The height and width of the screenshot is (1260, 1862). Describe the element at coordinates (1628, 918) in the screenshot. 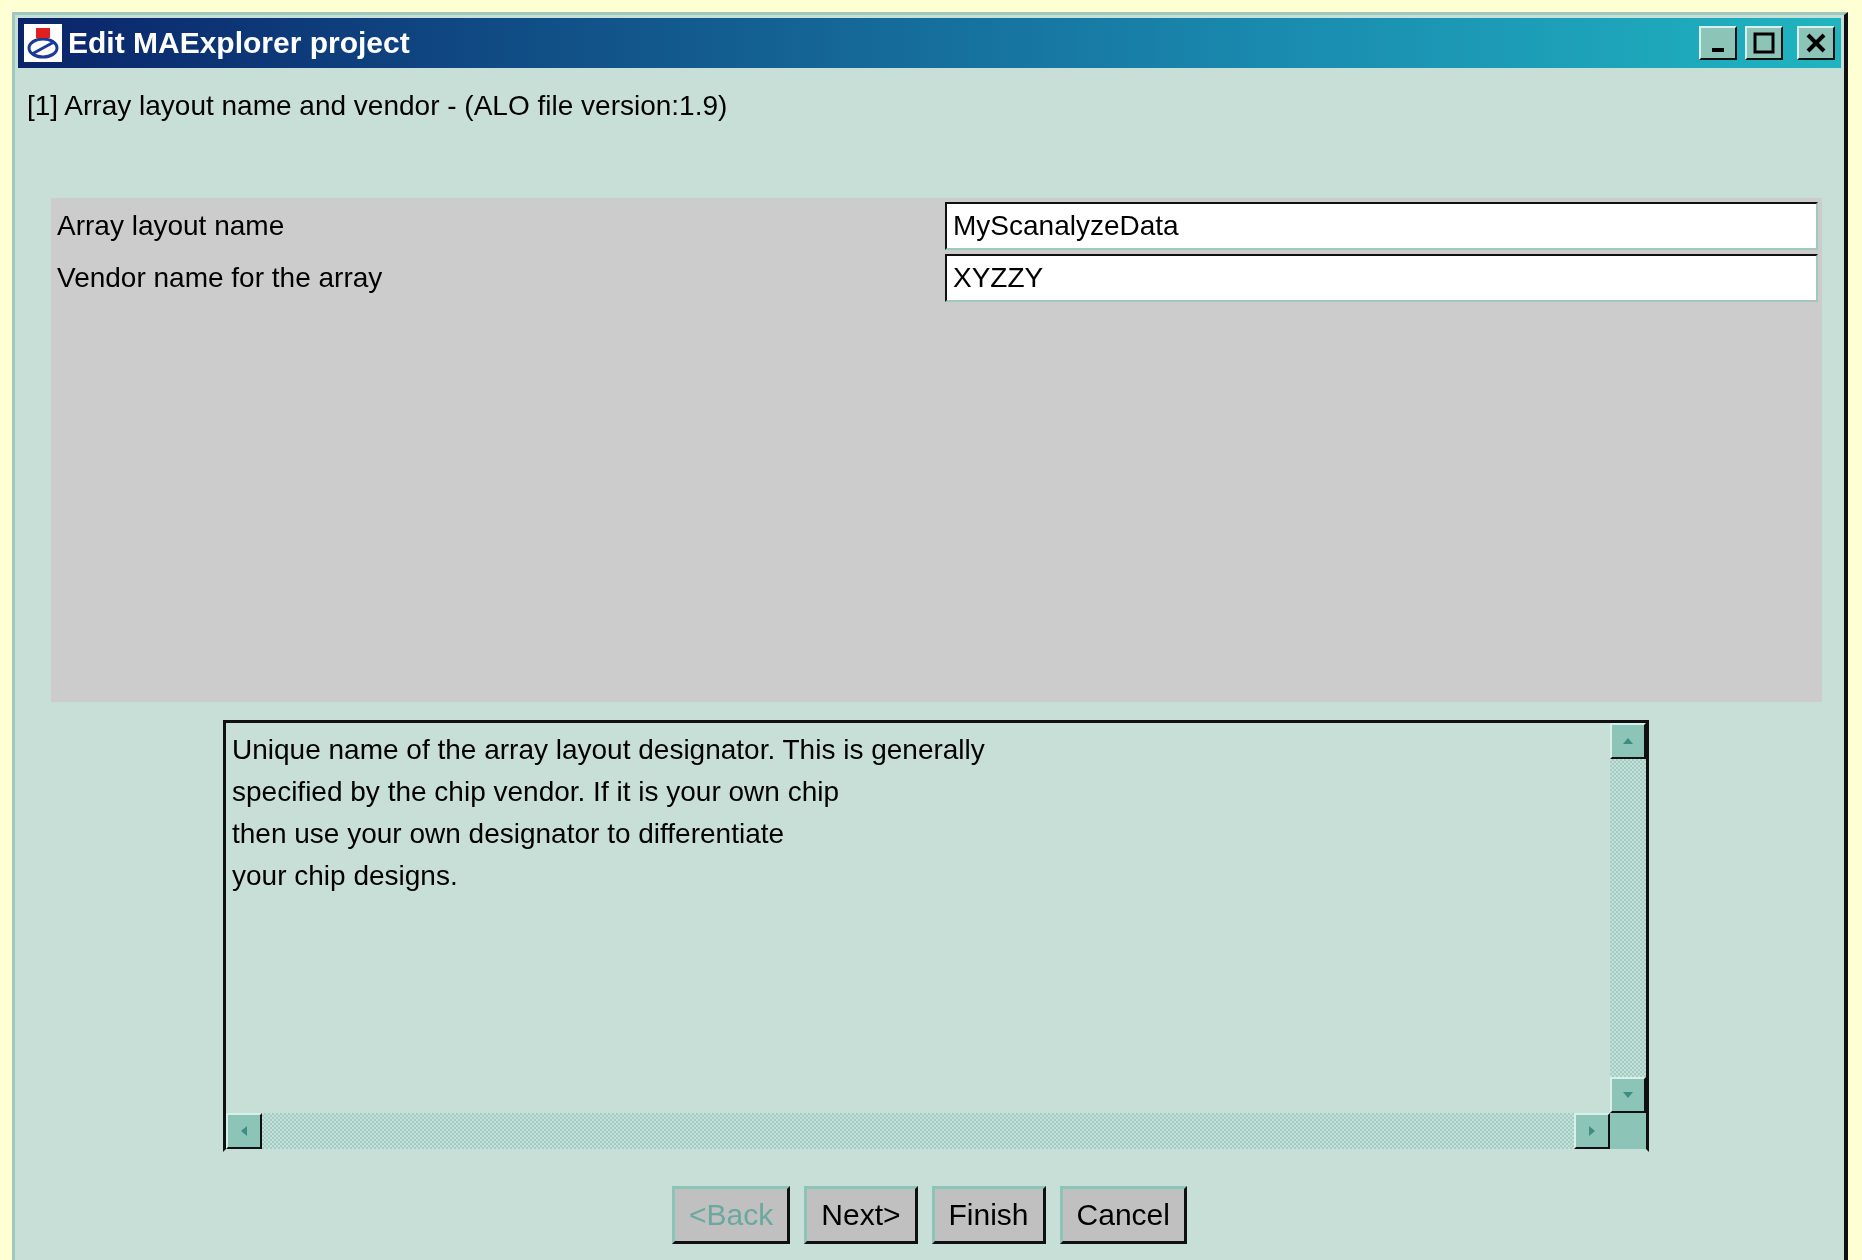

I see `vertical-scrollbar` at that location.